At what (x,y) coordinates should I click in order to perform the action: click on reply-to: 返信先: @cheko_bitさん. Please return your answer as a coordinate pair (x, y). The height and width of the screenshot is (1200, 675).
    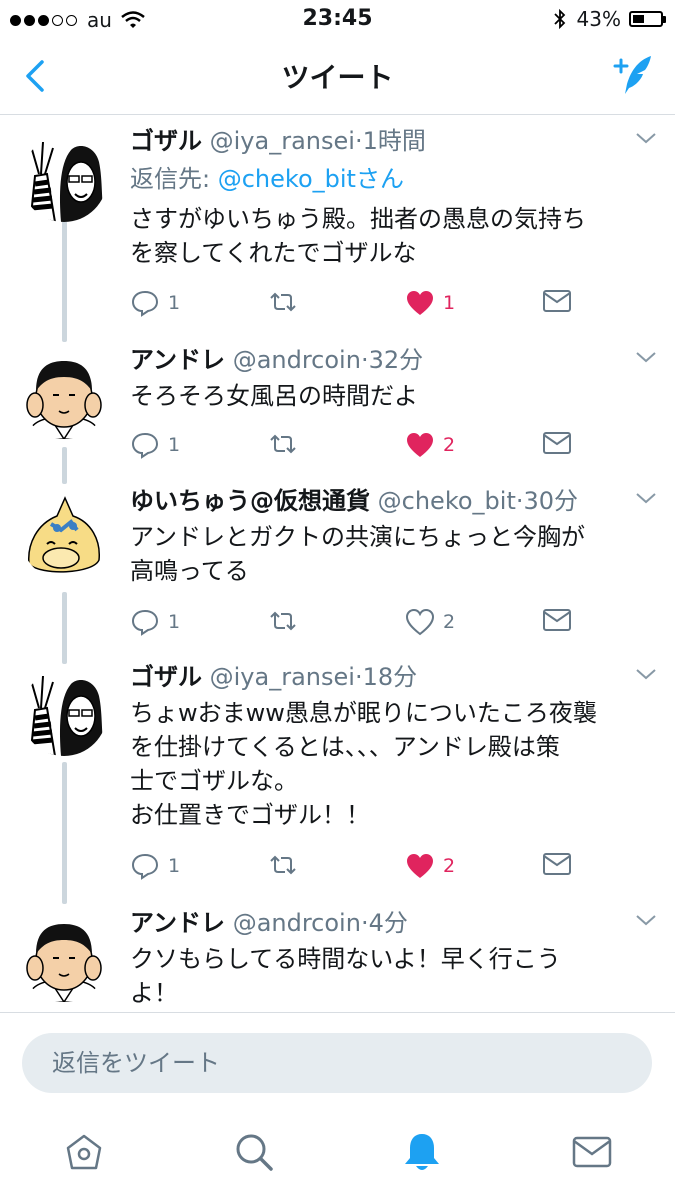
    Looking at the image, I should click on (267, 179).